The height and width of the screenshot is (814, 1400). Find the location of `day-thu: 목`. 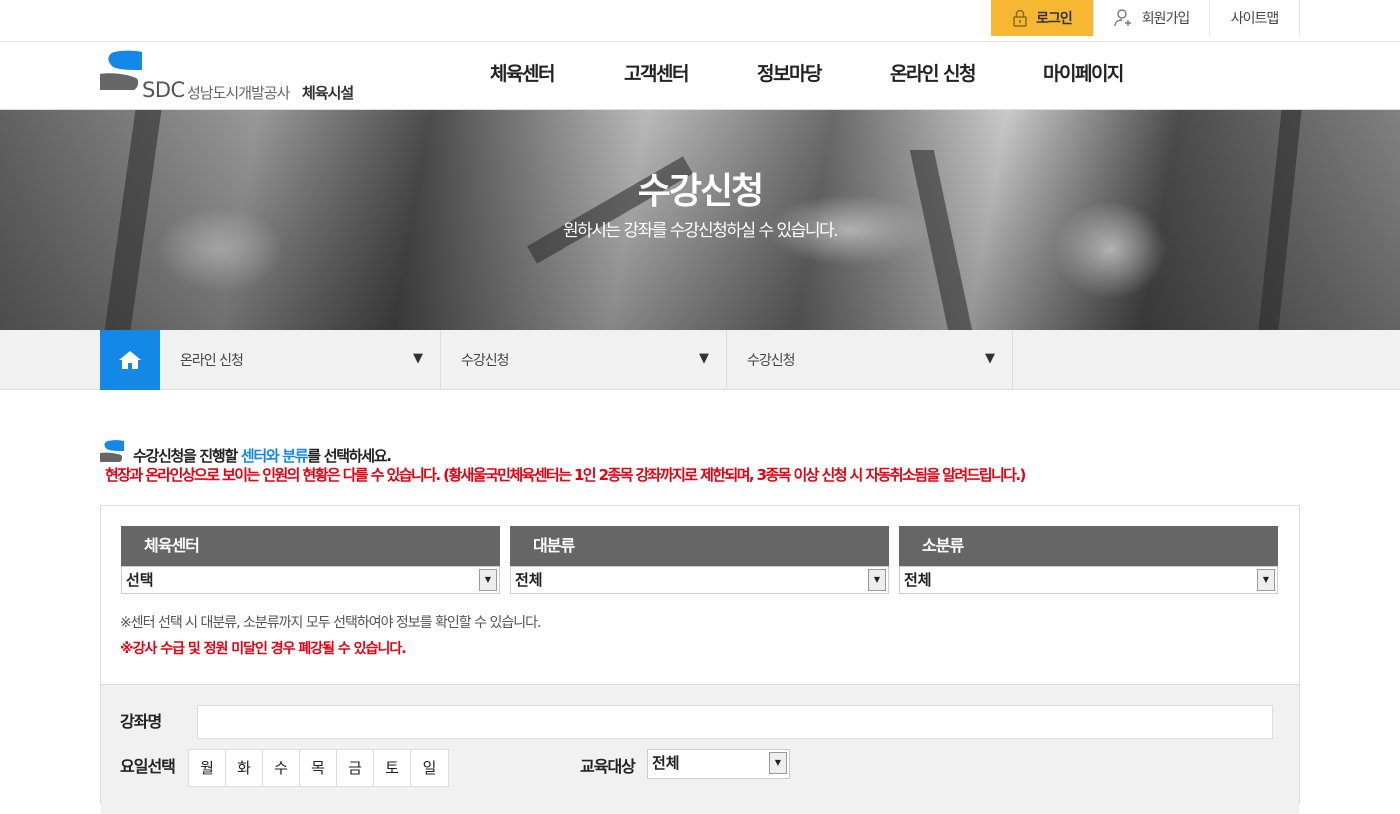

day-thu: 목 is located at coordinates (318, 768).